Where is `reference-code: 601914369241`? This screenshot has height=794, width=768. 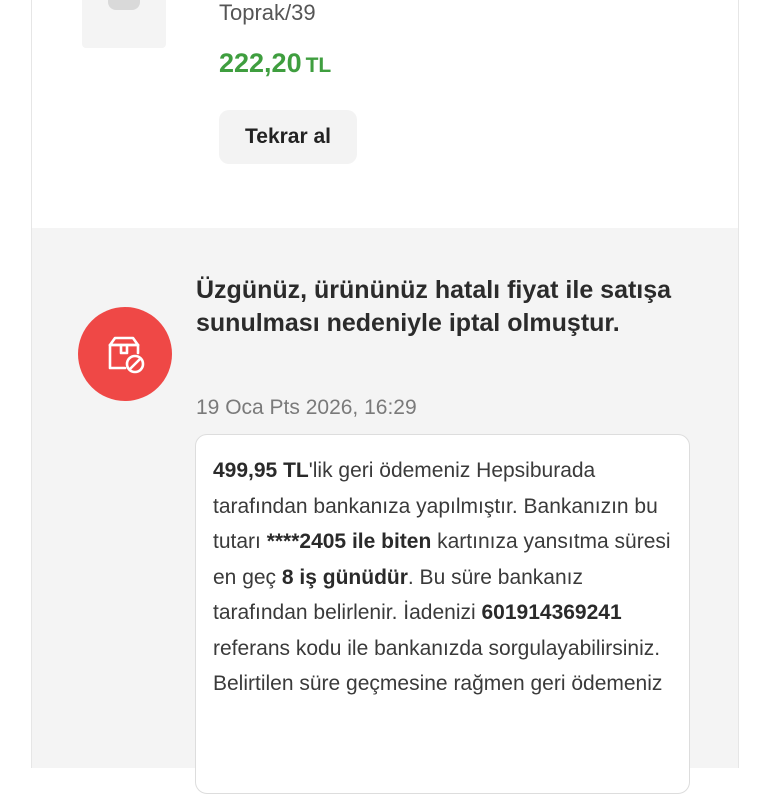
reference-code: 601914369241 is located at coordinates (551, 612).